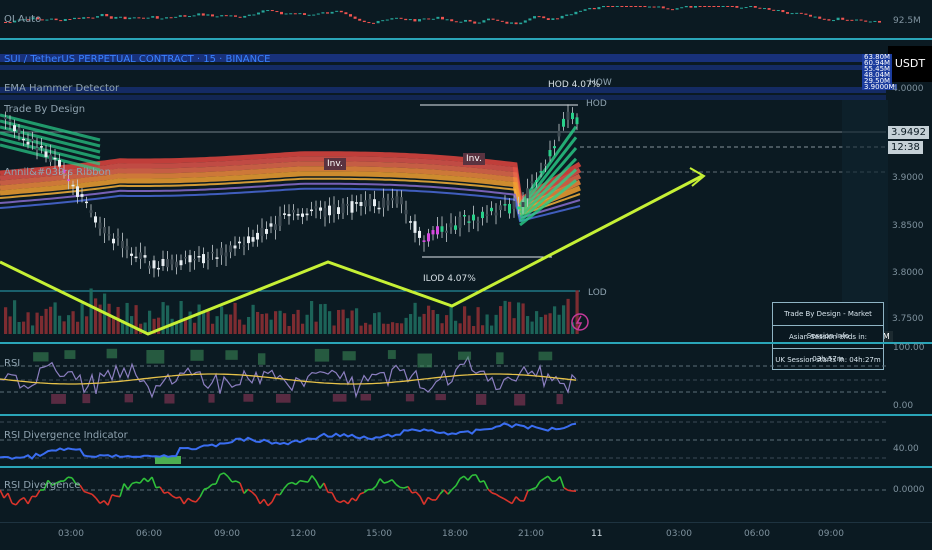 The width and height of the screenshot is (932, 550). I want to click on time-tick: 06:00, so click(757, 534).